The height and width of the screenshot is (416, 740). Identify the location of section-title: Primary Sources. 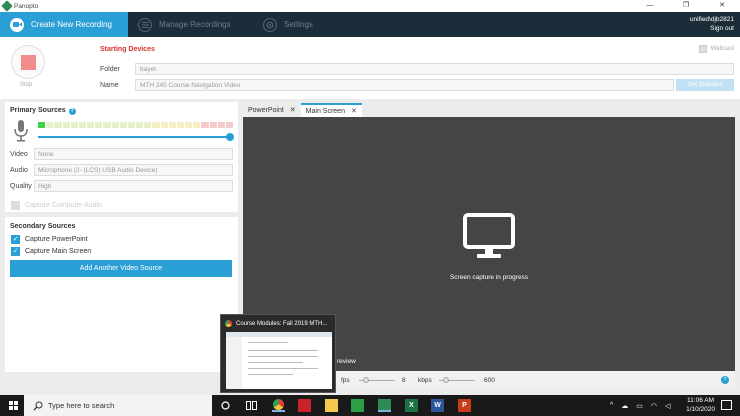
(38, 110).